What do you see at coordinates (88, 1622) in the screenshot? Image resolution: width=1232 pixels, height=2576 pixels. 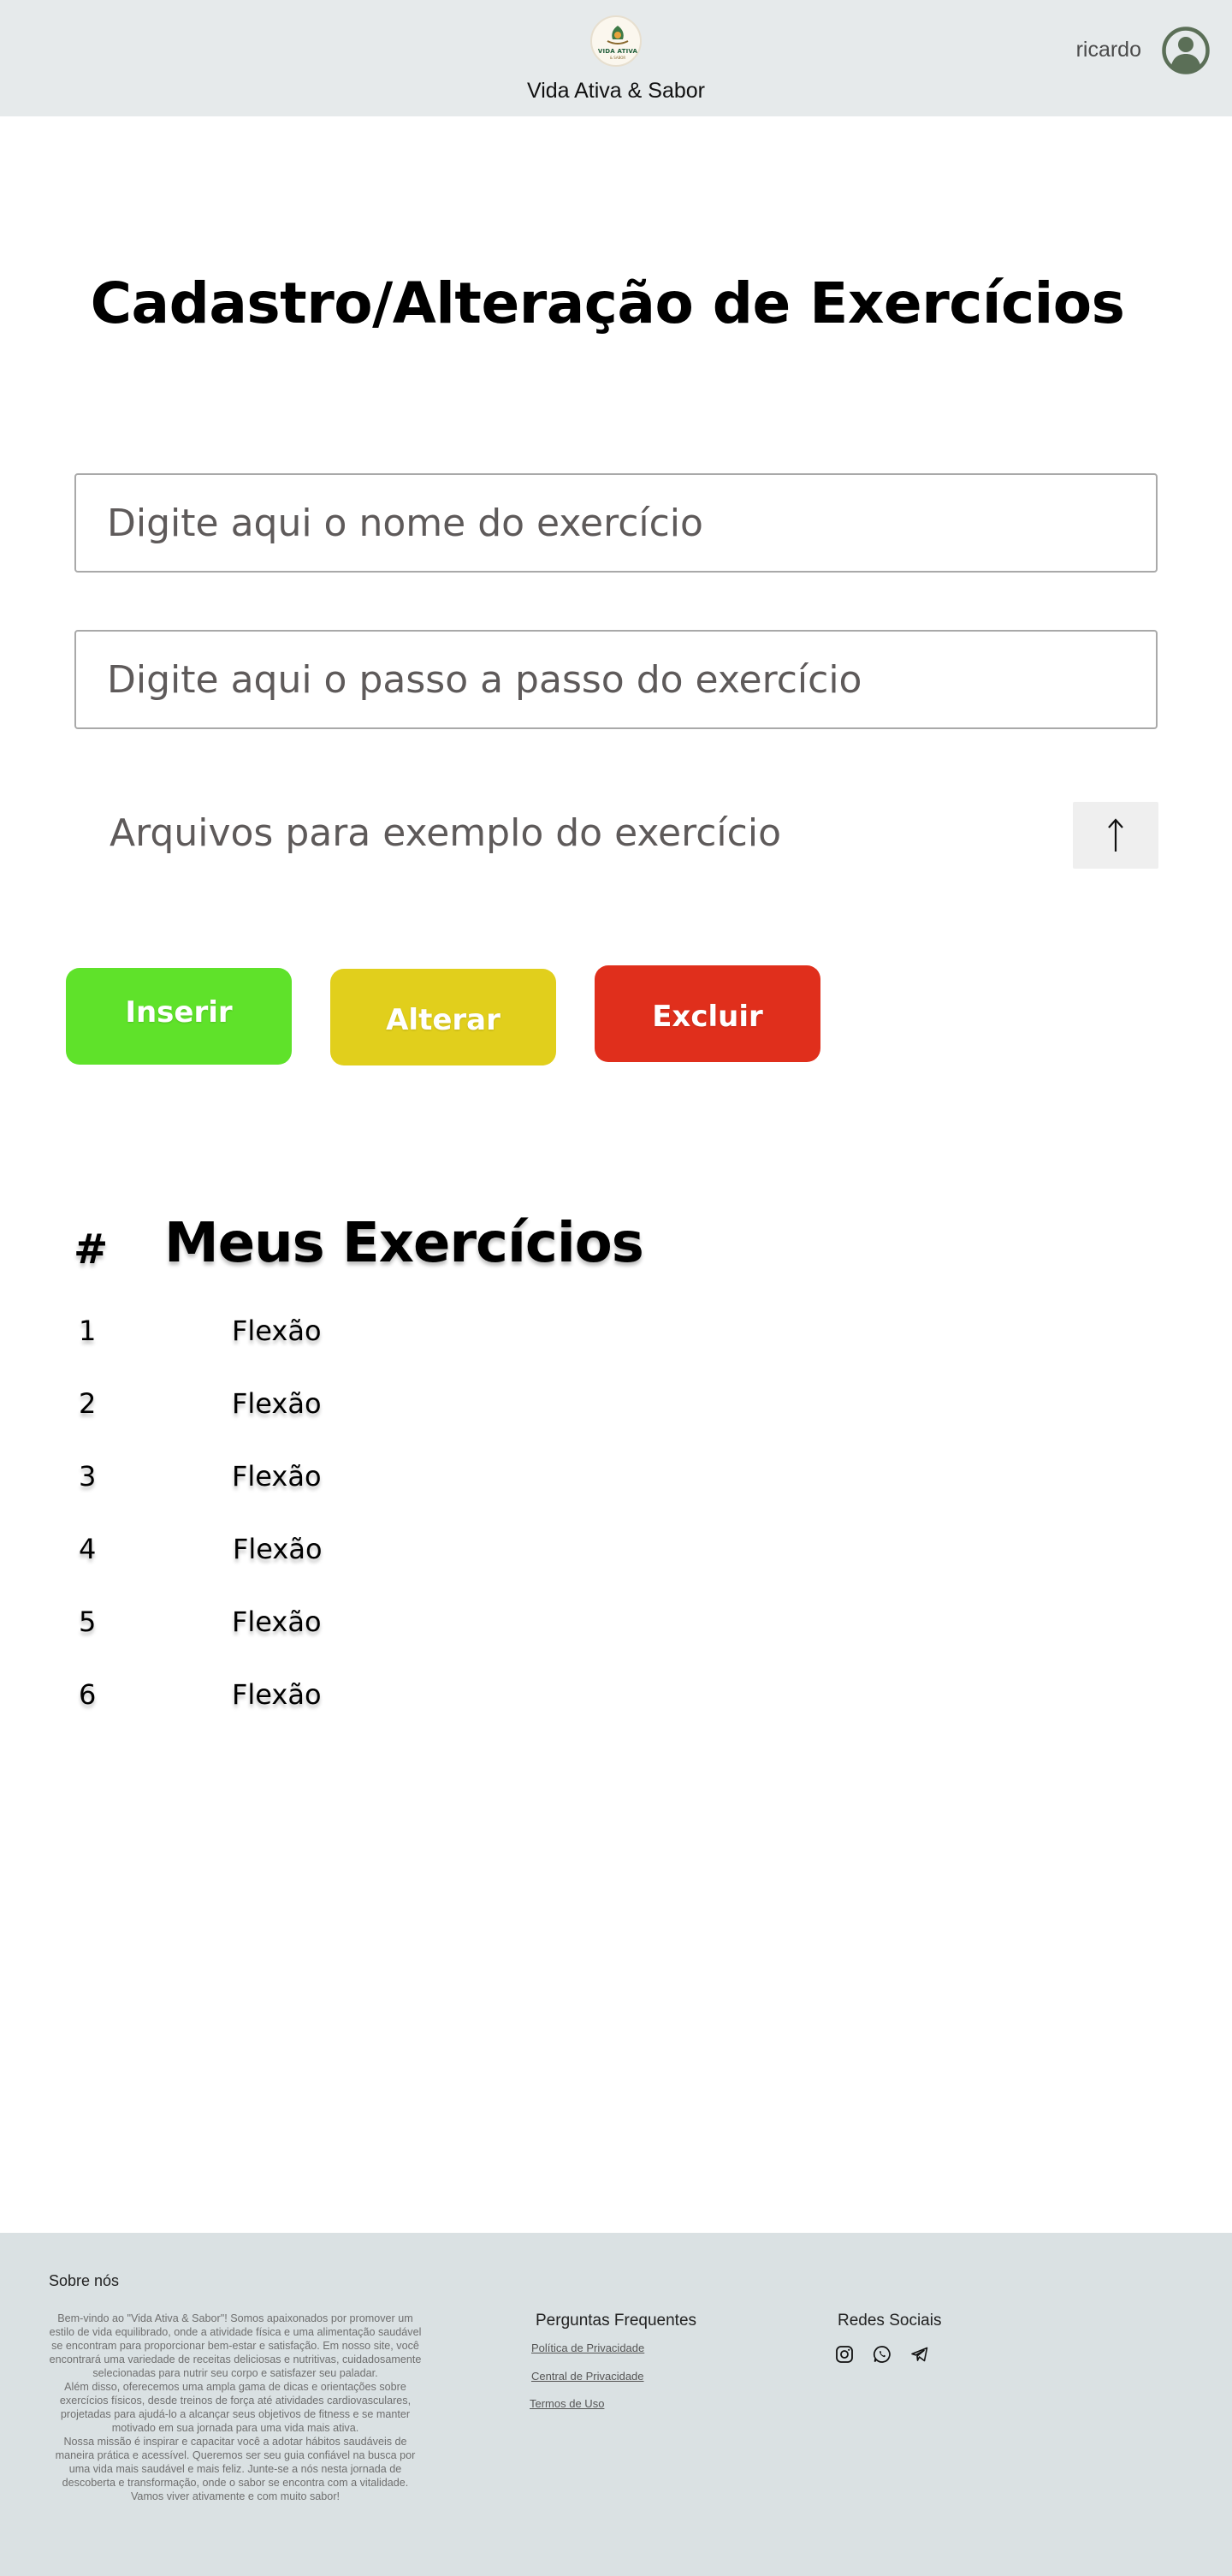 I see `list-item-number: 5` at bounding box center [88, 1622].